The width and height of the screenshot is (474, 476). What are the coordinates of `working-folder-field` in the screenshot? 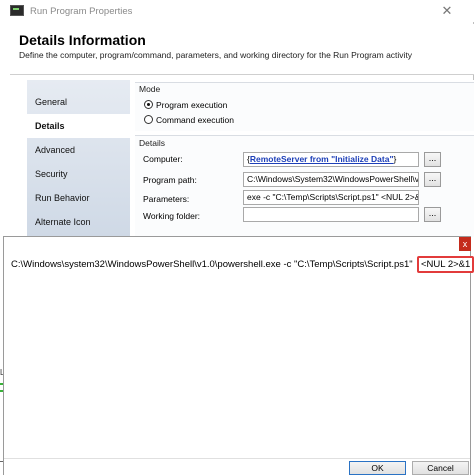 It's located at (331, 214).